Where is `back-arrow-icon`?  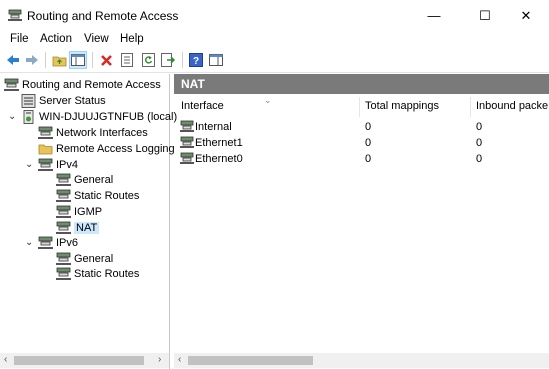
back-arrow-icon is located at coordinates (13, 60).